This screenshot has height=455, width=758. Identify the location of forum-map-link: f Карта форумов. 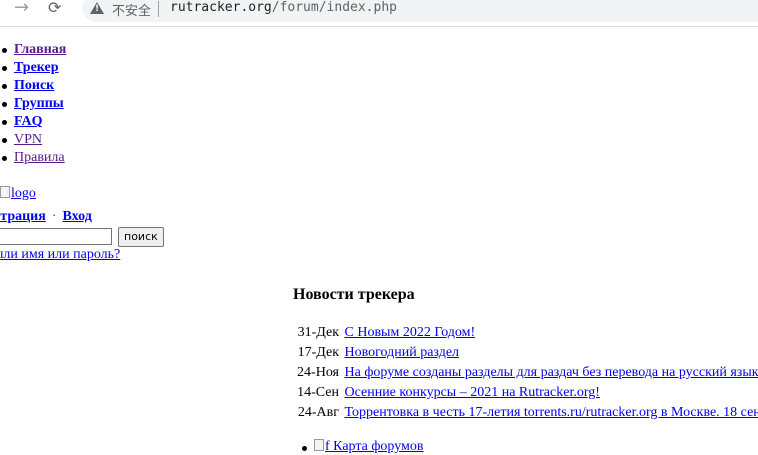
(369, 447).